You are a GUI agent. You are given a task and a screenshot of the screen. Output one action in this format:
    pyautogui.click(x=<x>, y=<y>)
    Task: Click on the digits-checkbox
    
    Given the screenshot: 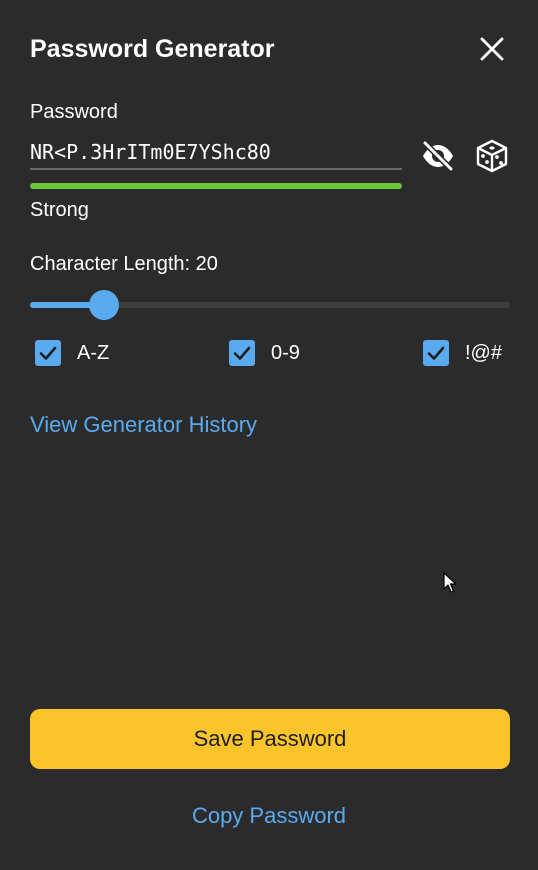 What is the action you would take?
    pyautogui.click(x=242, y=353)
    